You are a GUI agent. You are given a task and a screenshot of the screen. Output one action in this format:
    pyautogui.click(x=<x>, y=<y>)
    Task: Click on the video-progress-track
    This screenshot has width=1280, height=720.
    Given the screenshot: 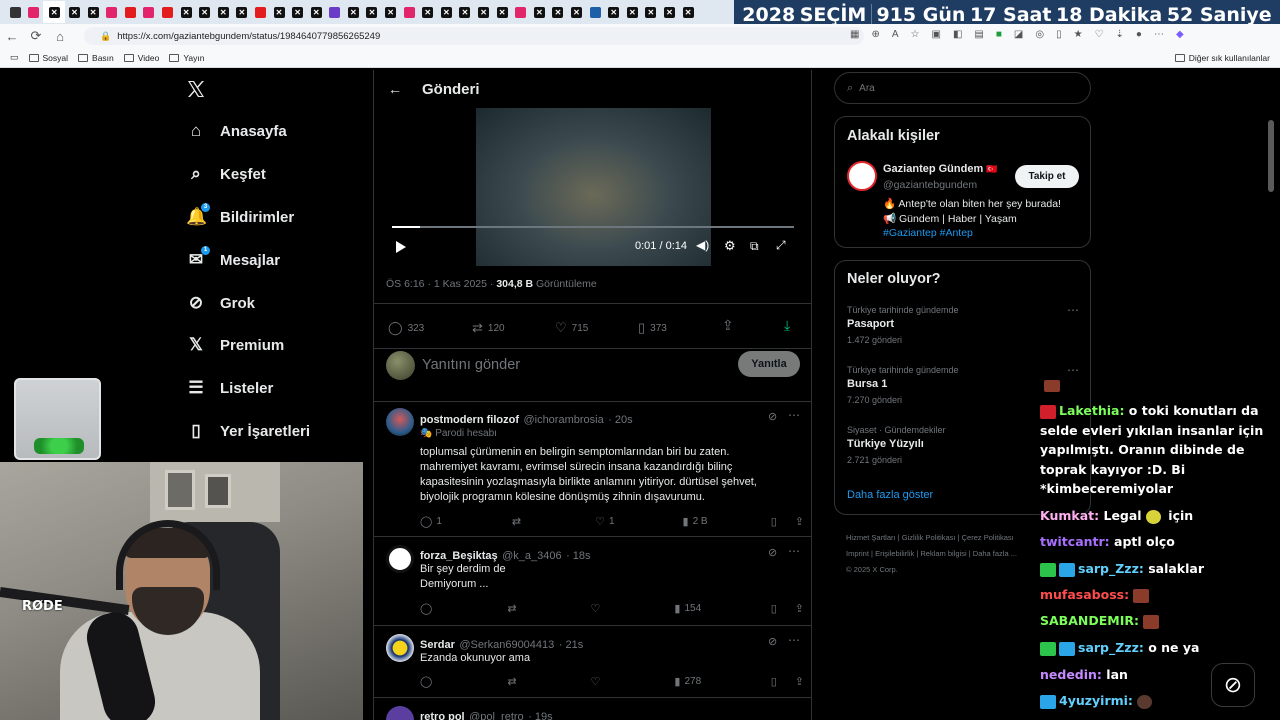 What is the action you would take?
    pyautogui.click(x=593, y=227)
    